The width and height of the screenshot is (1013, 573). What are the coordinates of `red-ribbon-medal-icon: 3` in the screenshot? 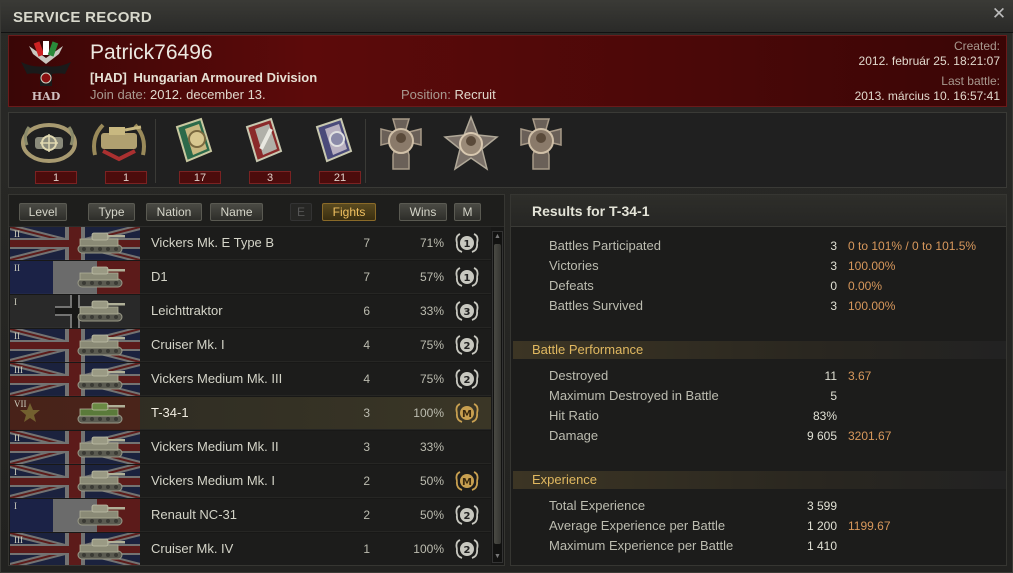 It's located at (263, 151).